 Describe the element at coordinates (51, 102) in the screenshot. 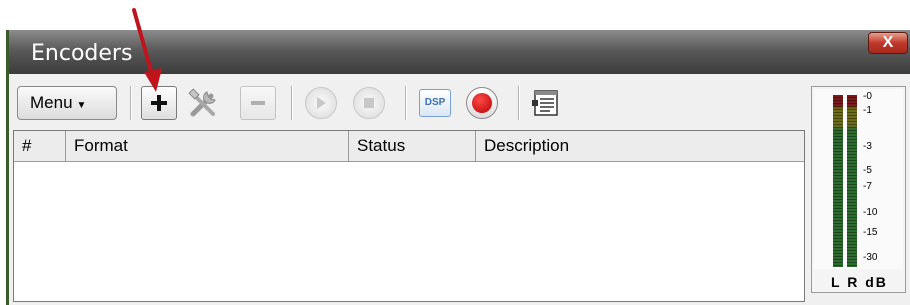

I see `menu-button-label: Menu` at that location.